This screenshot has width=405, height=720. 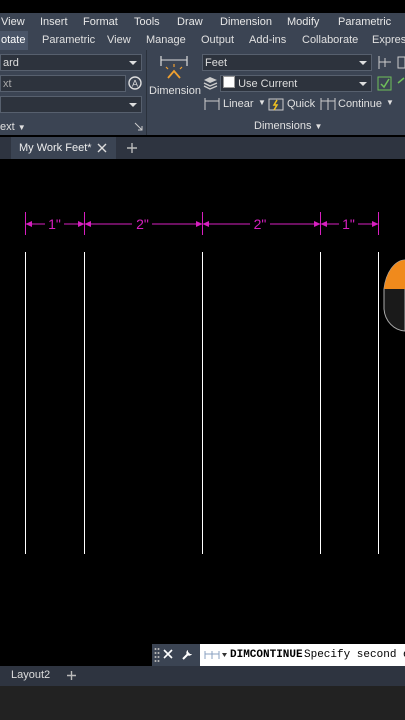 I want to click on tab-layout2: Layout2, so click(x=30, y=675).